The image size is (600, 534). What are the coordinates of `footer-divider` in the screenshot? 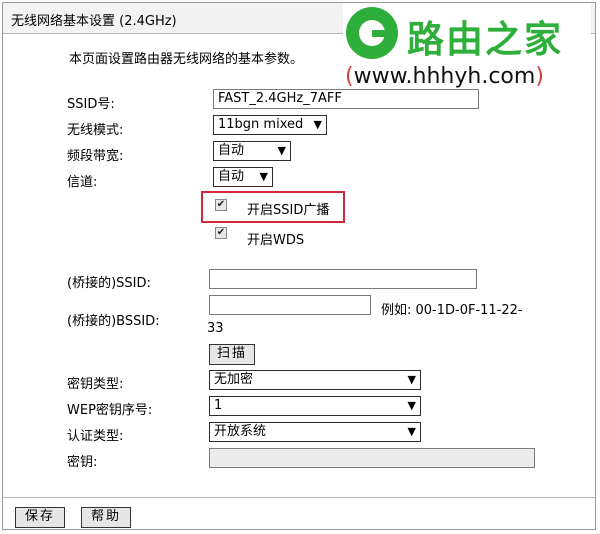 It's located at (299, 497).